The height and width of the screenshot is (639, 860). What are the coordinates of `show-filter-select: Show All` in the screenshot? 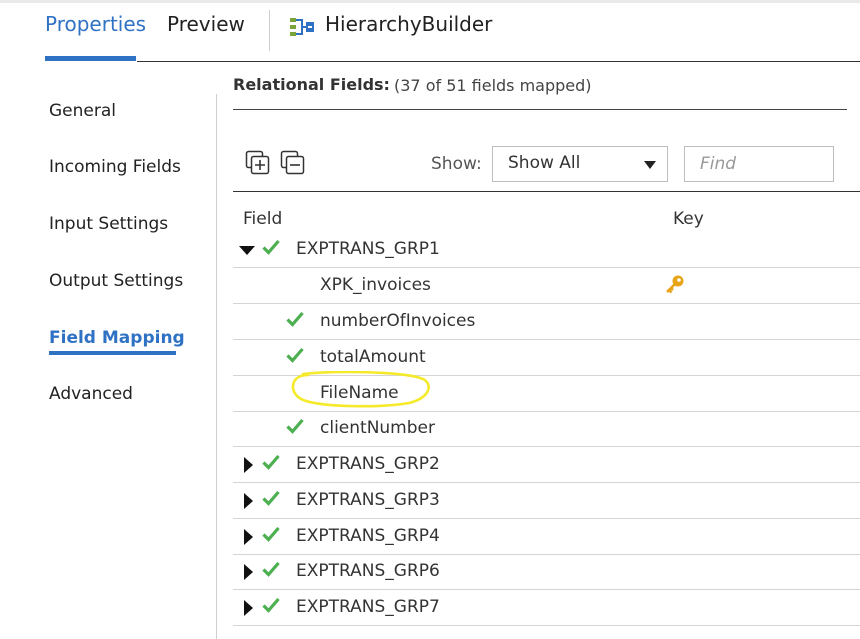 It's located at (580, 164).